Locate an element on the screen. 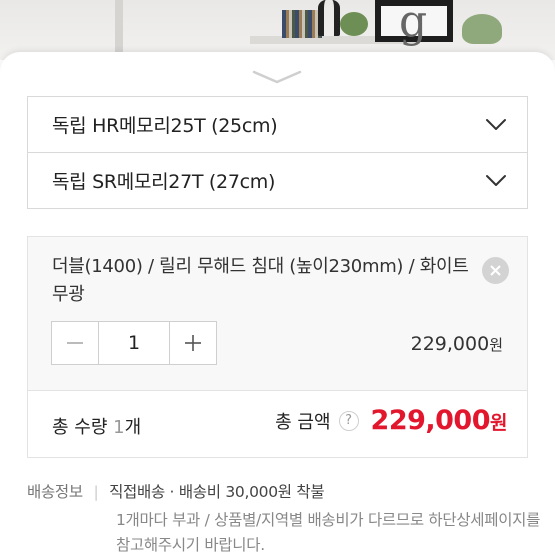 This screenshot has width=555, height=555. shipping-label: 배송정보 is located at coordinates (55, 492).